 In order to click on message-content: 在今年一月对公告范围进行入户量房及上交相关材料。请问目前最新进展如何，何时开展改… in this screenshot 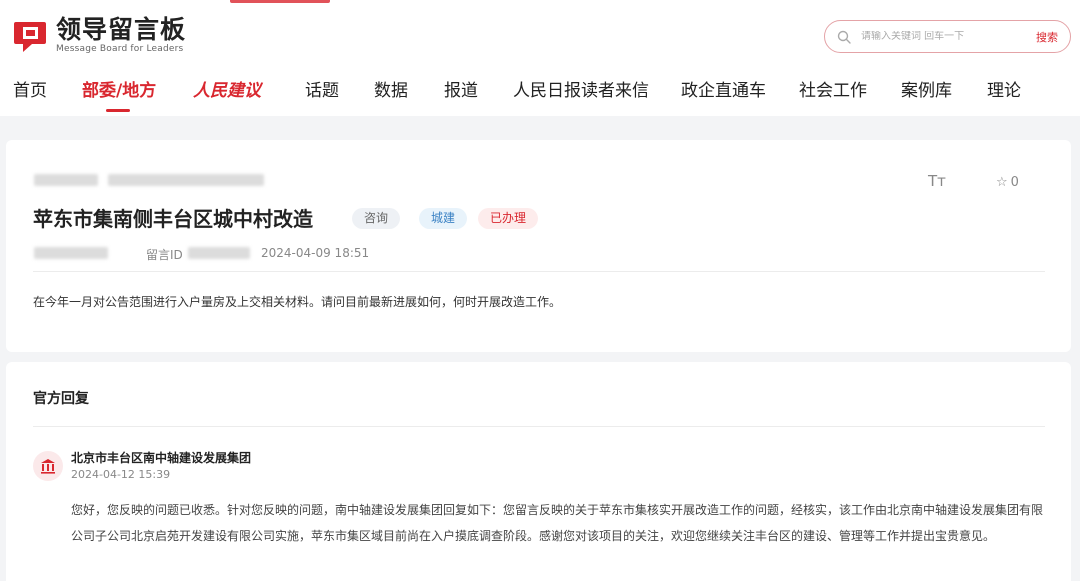, I will do `click(297, 302)`.